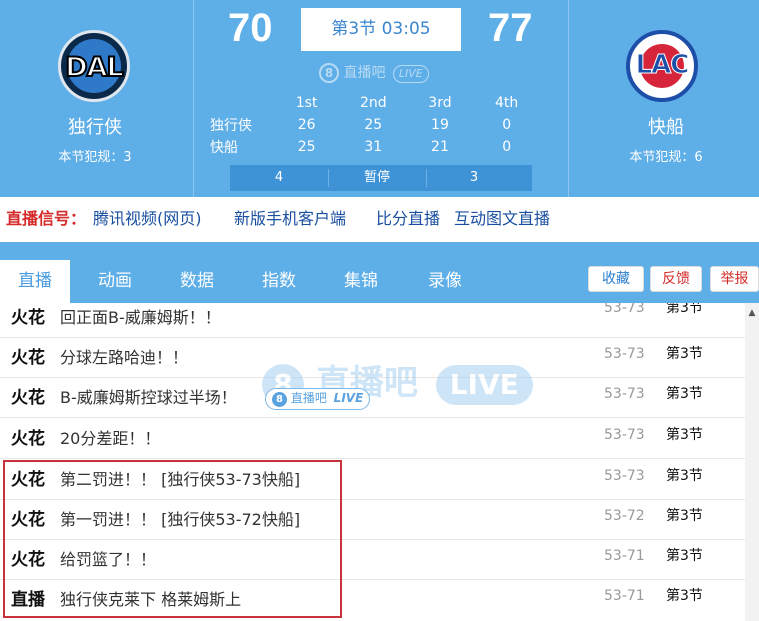 This screenshot has width=759, height=621. I want to click on feed-score: 53-72, so click(624, 516).